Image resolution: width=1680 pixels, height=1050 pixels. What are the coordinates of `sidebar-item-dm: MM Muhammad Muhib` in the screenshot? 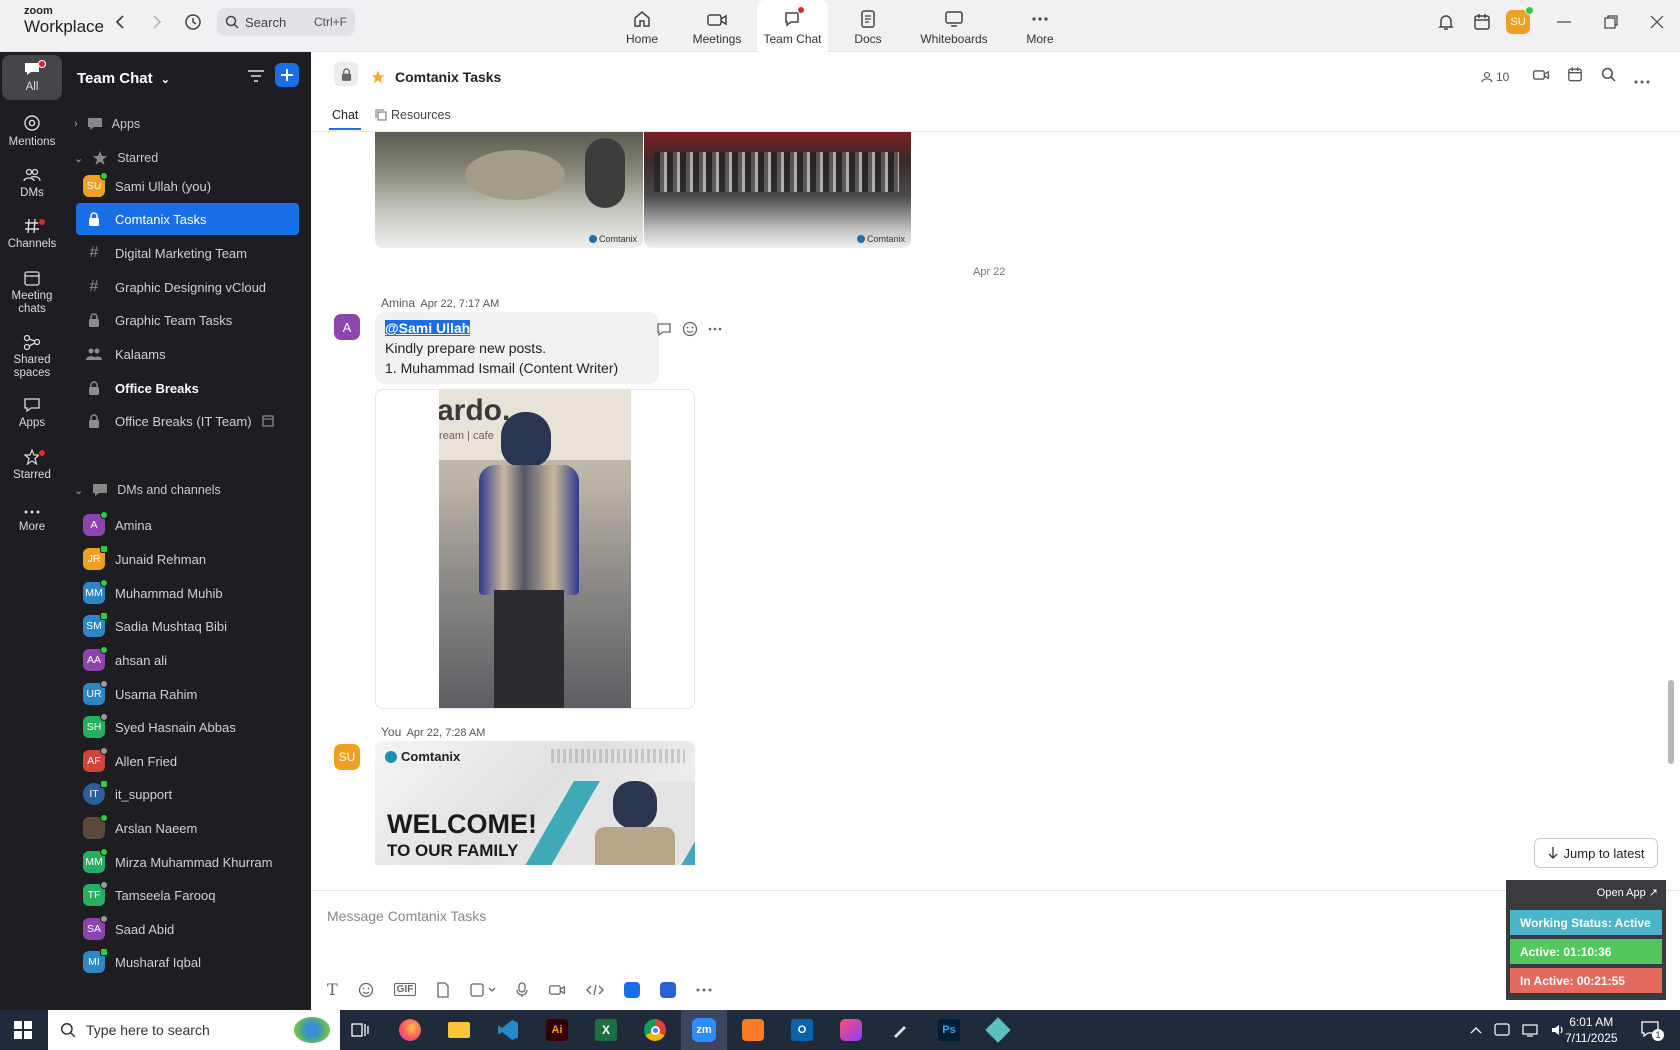 It's located at (187, 593).